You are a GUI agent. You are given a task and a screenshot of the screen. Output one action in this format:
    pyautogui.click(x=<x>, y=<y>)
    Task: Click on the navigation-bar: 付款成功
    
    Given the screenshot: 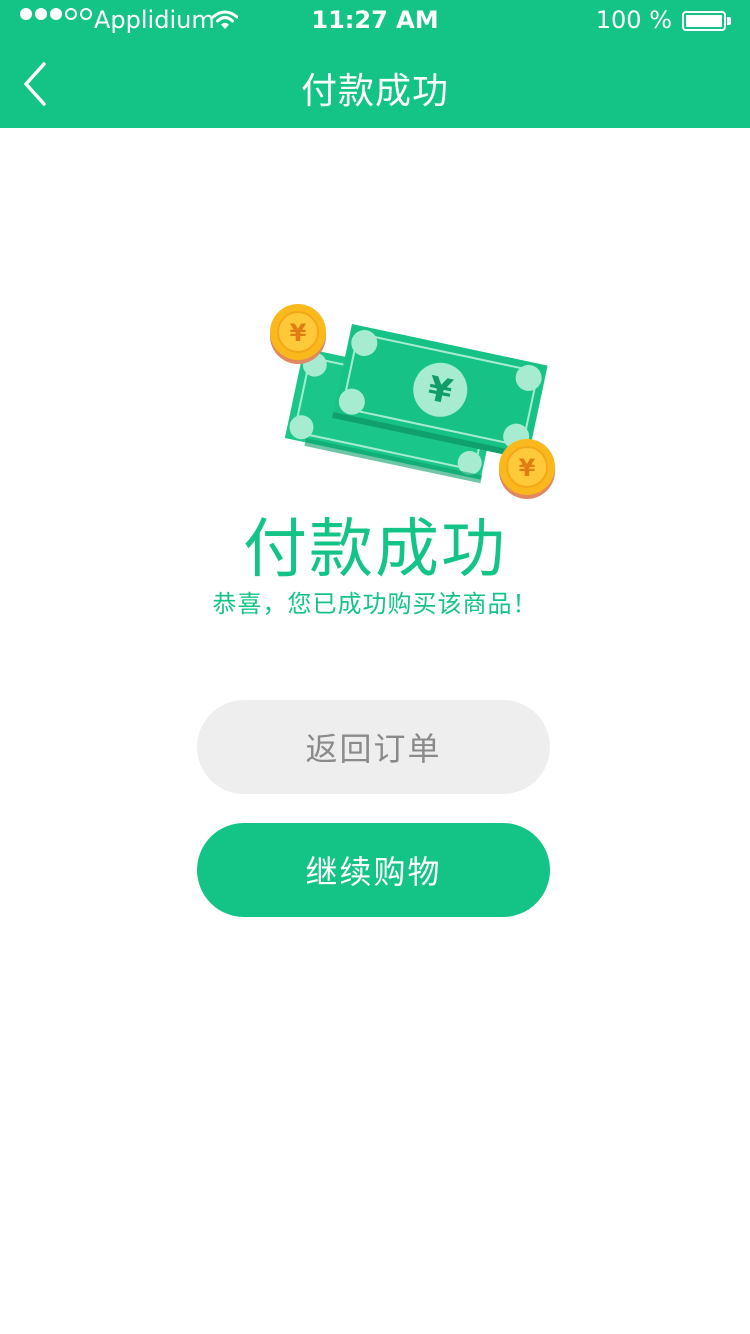 What is the action you would take?
    pyautogui.click(x=375, y=84)
    